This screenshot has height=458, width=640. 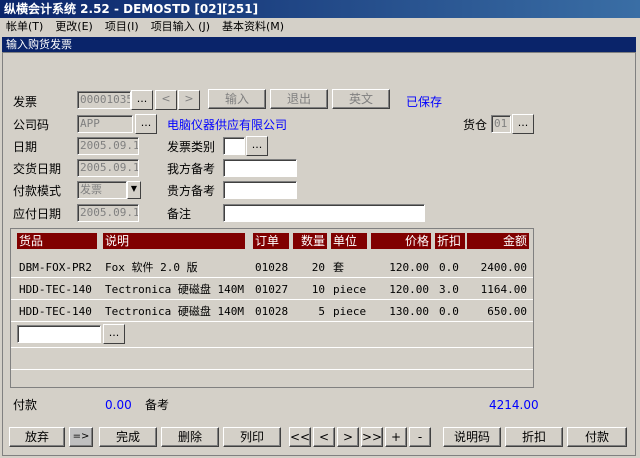 I want to click on english-button: 英文, so click(x=361, y=99).